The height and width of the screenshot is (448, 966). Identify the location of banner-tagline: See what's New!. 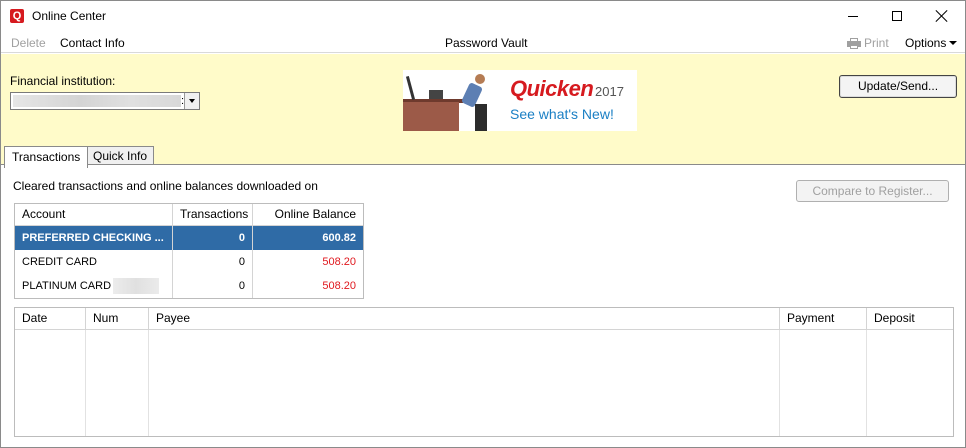
(562, 114).